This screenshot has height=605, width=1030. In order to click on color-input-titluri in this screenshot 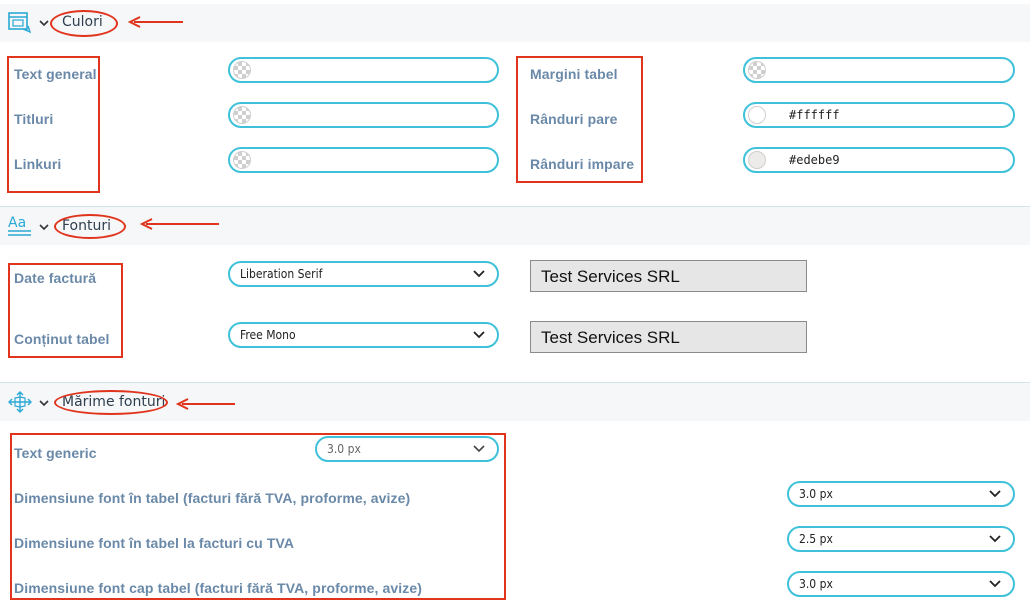, I will do `click(363, 115)`.